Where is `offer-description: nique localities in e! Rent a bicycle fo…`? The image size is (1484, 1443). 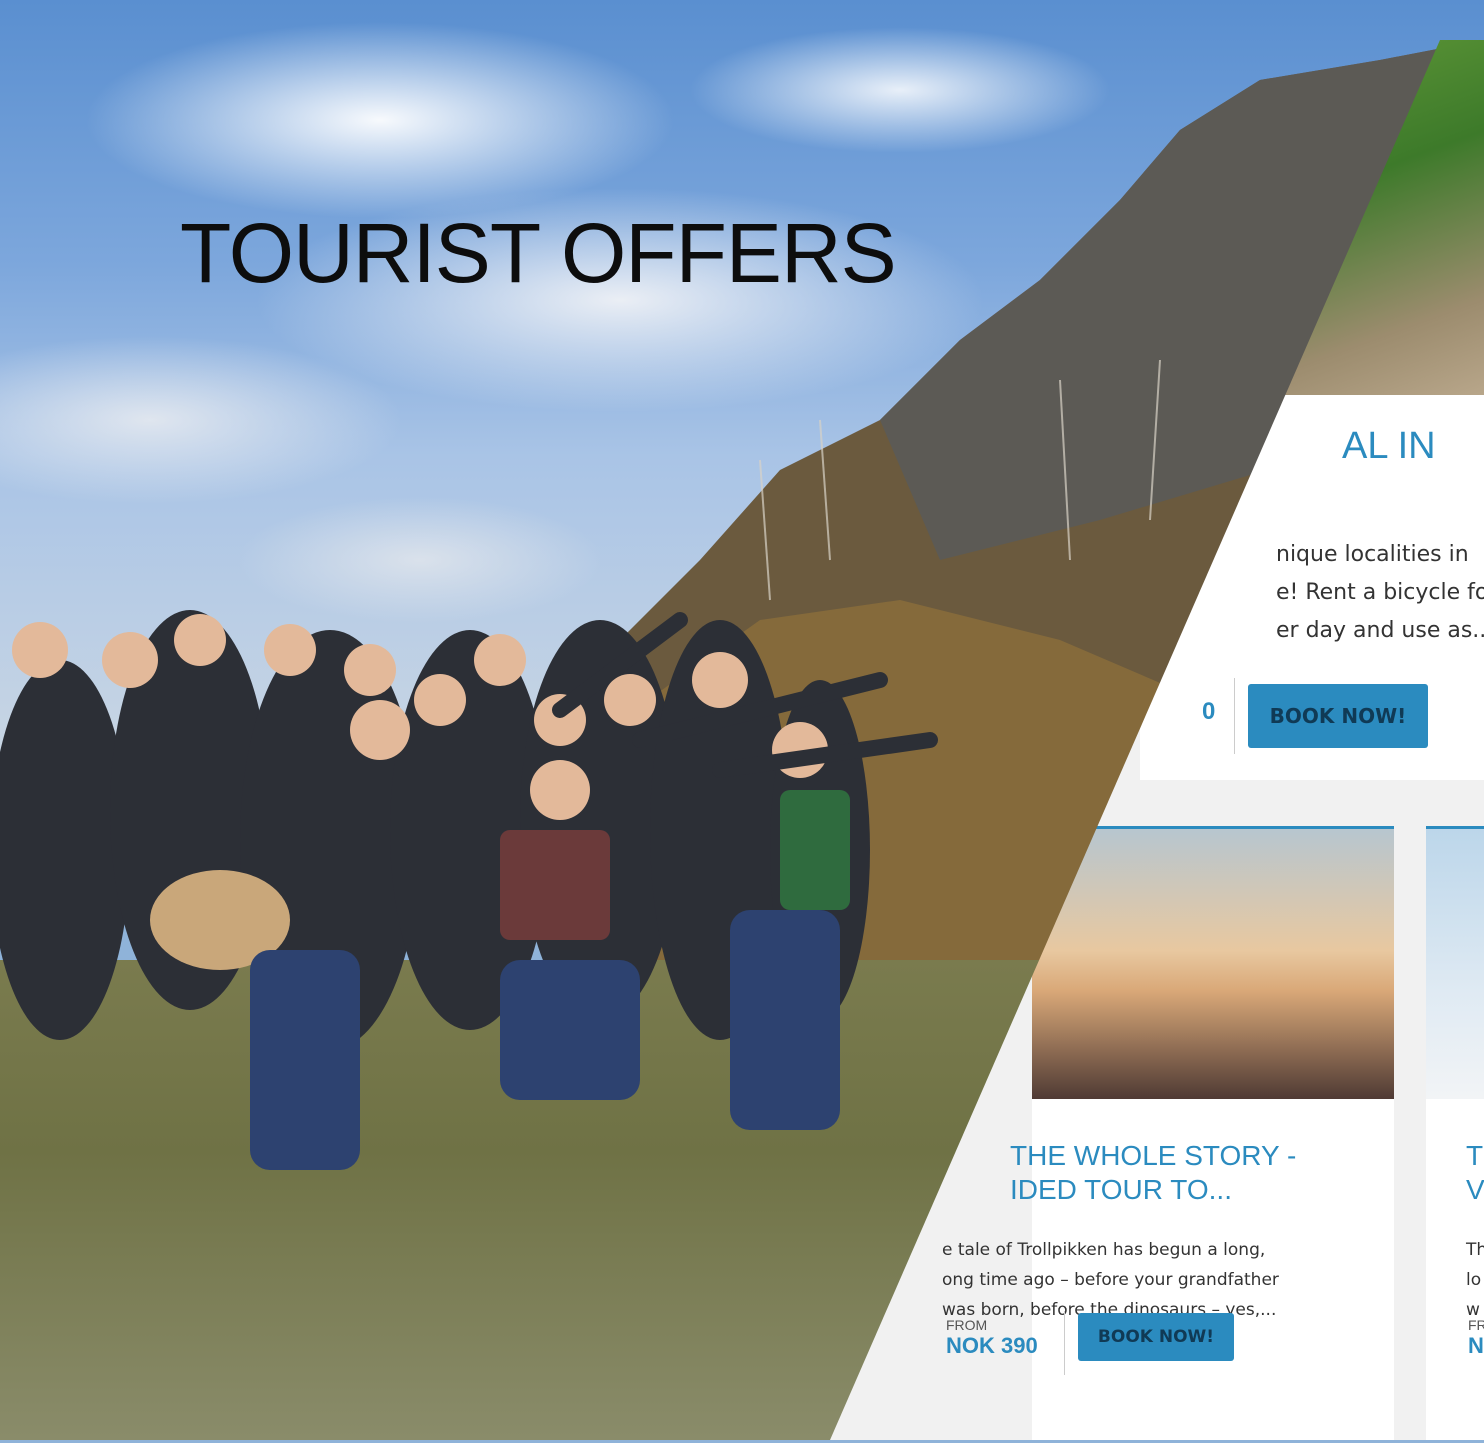 offer-description: nique localities in e! Rent a bicycle fo… is located at coordinates (1380, 593).